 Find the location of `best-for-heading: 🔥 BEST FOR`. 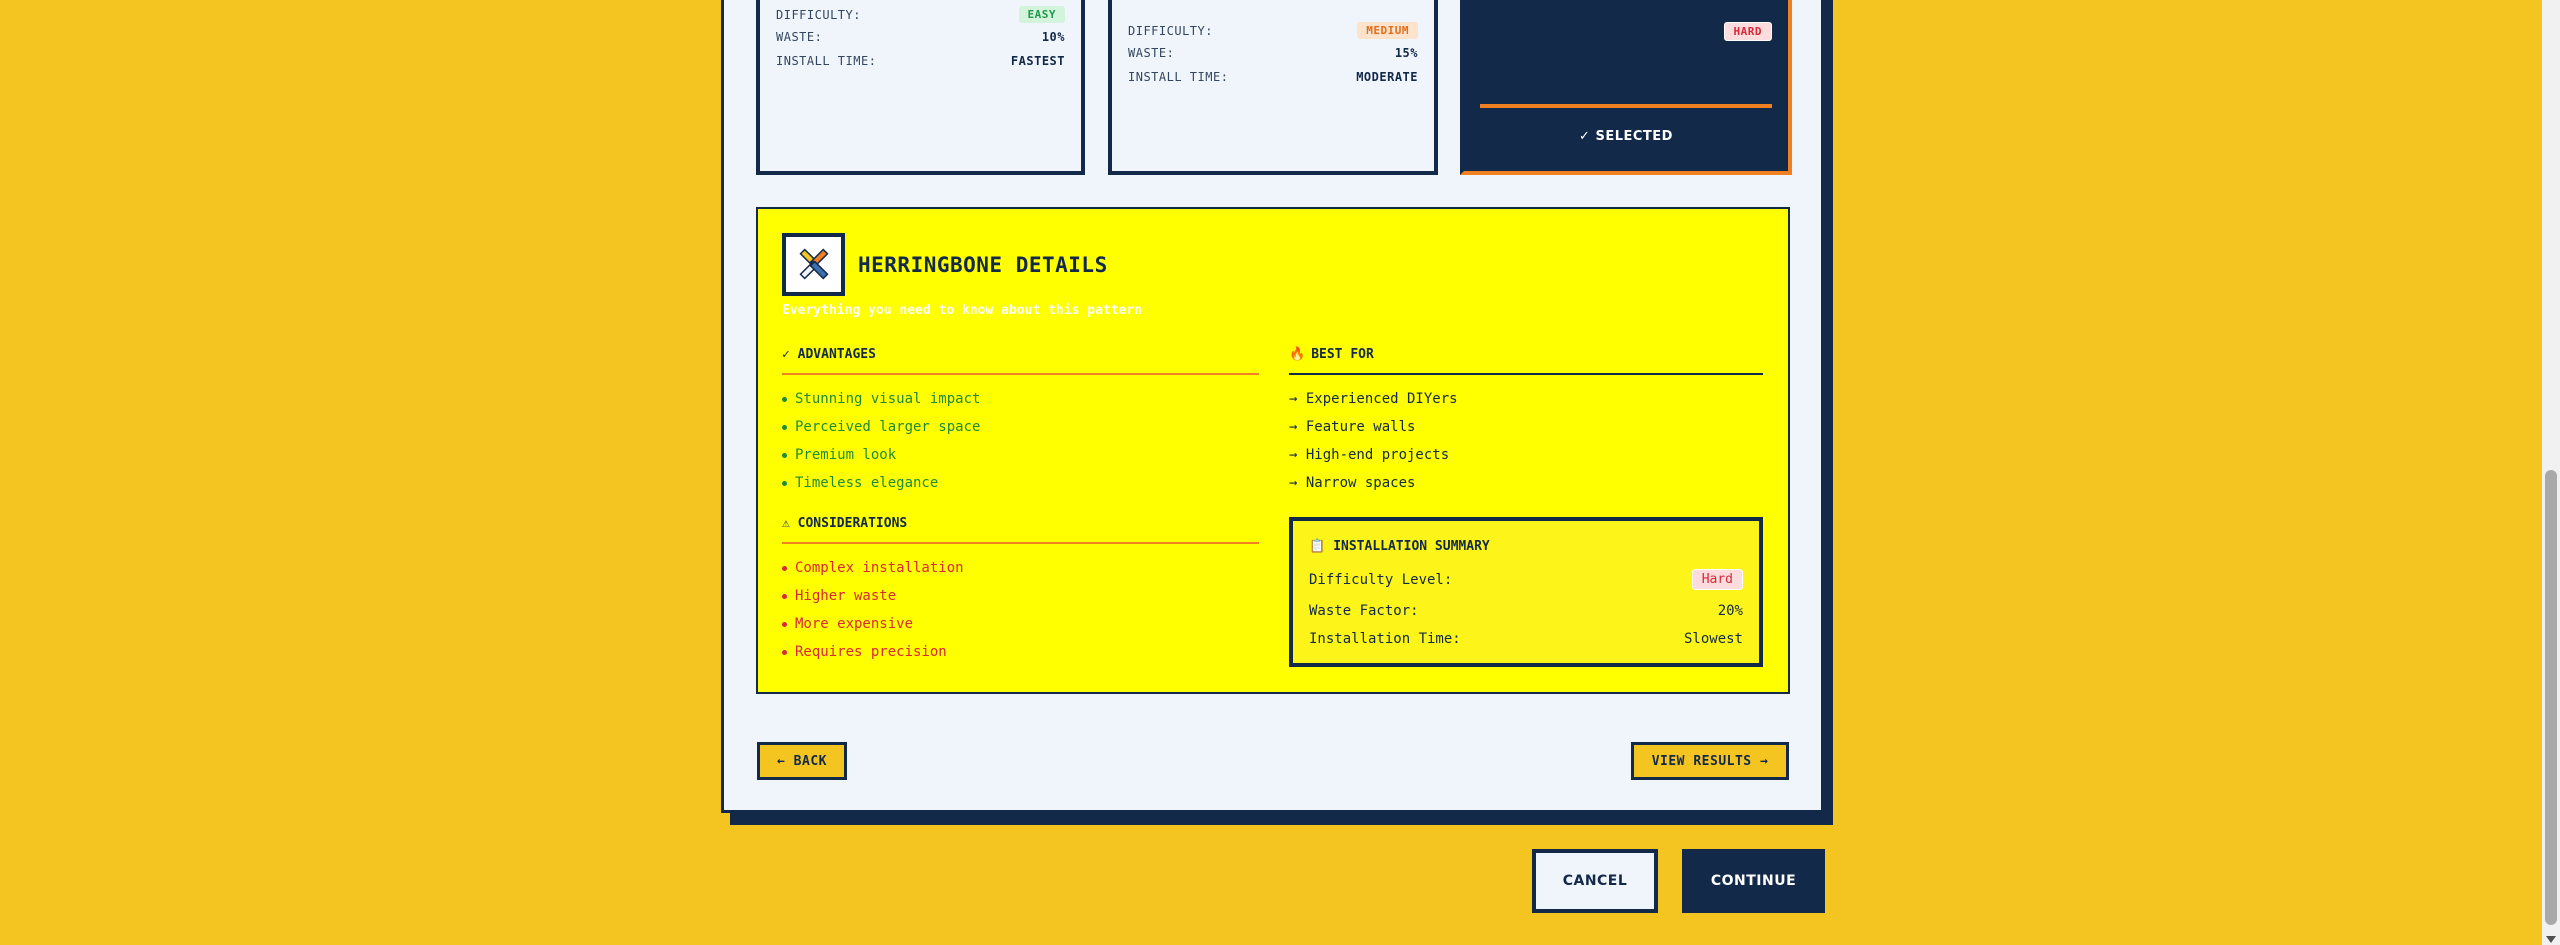

best-for-heading: 🔥 BEST FOR is located at coordinates (1331, 354).